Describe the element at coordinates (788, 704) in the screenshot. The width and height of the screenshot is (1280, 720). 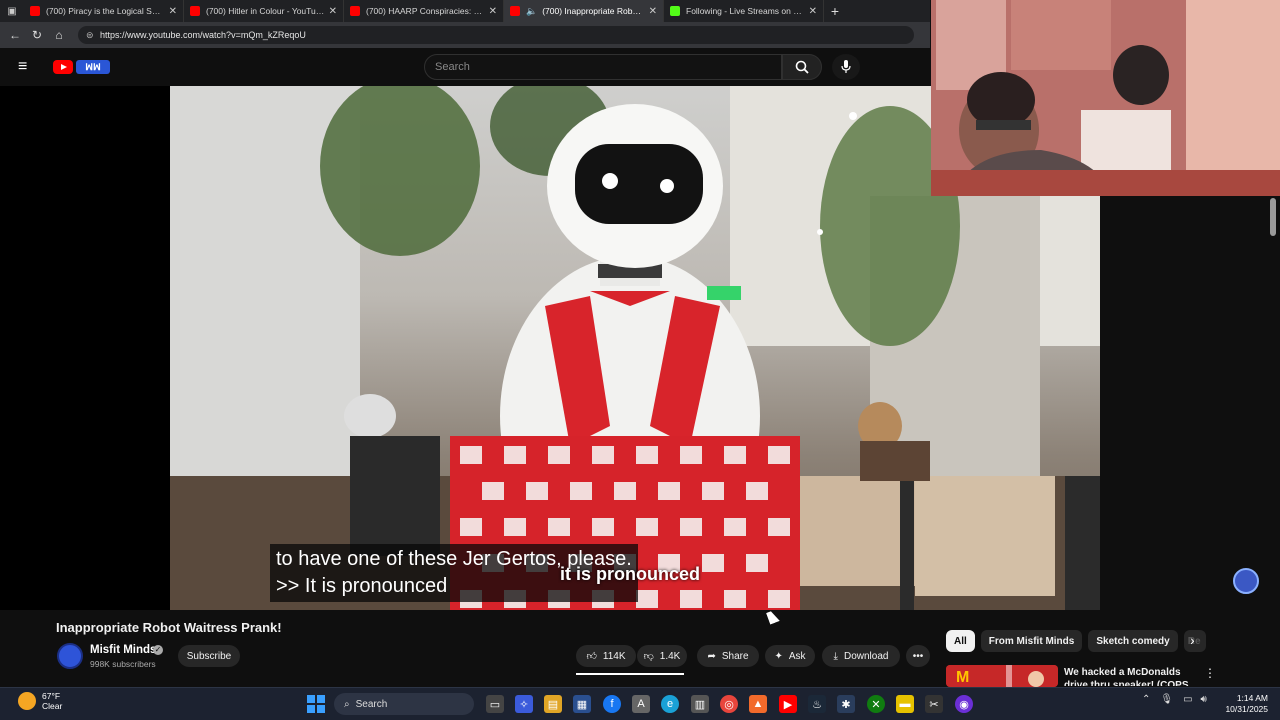
I see `youtube-icon: ▶` at that location.